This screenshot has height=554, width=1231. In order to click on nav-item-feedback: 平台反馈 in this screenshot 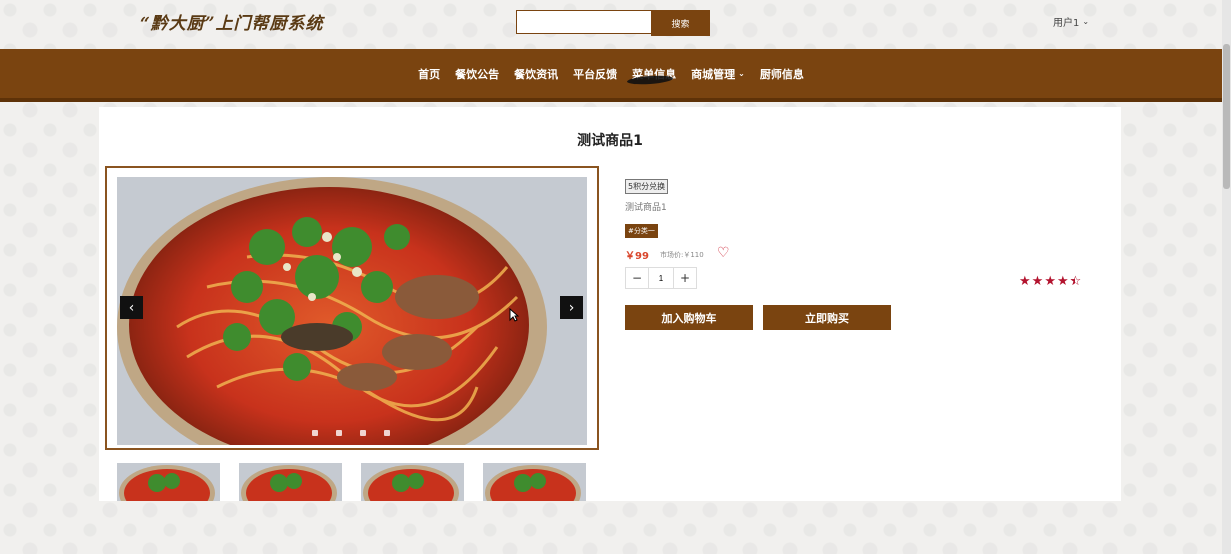, I will do `click(595, 74)`.